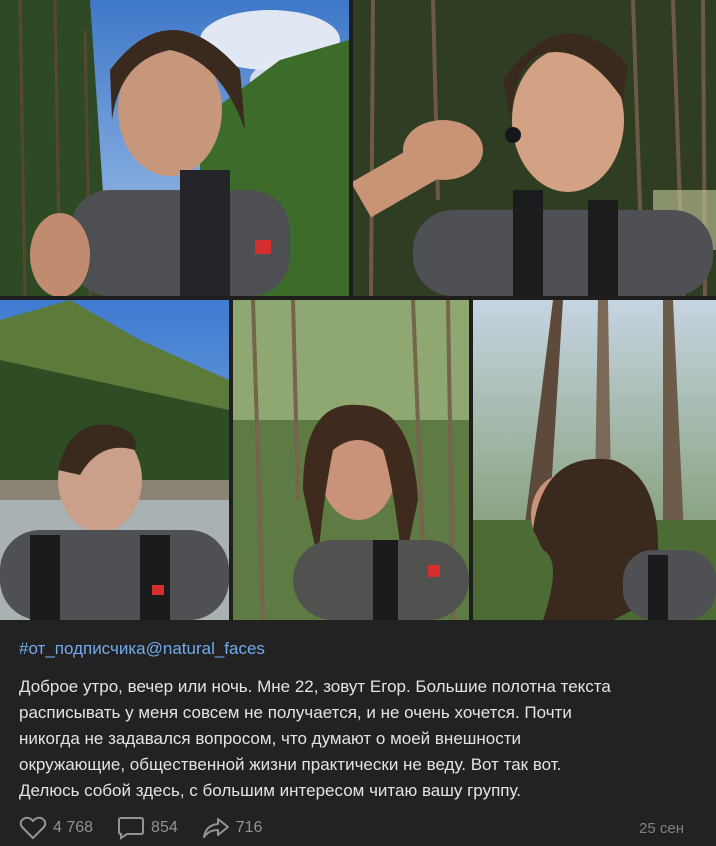 The image size is (716, 846). Describe the element at coordinates (33, 828) in the screenshot. I see `heart-icon` at that location.